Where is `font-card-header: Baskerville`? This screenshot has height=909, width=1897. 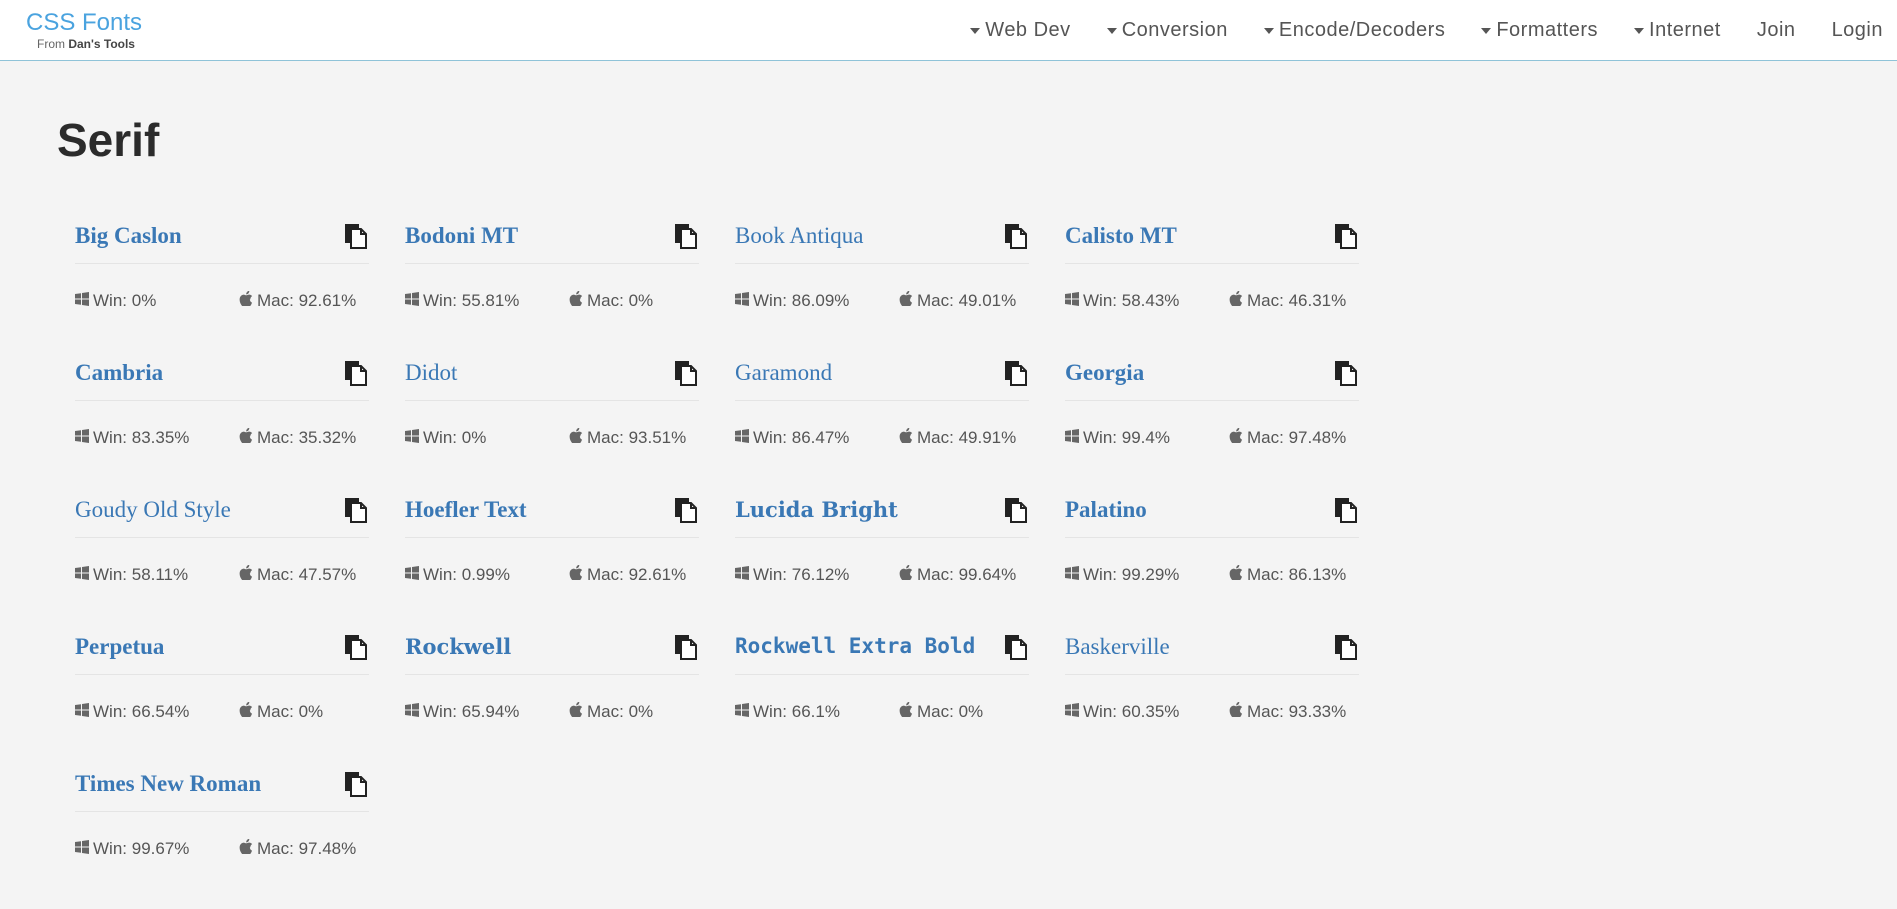 font-card-header: Baskerville is located at coordinates (1212, 650).